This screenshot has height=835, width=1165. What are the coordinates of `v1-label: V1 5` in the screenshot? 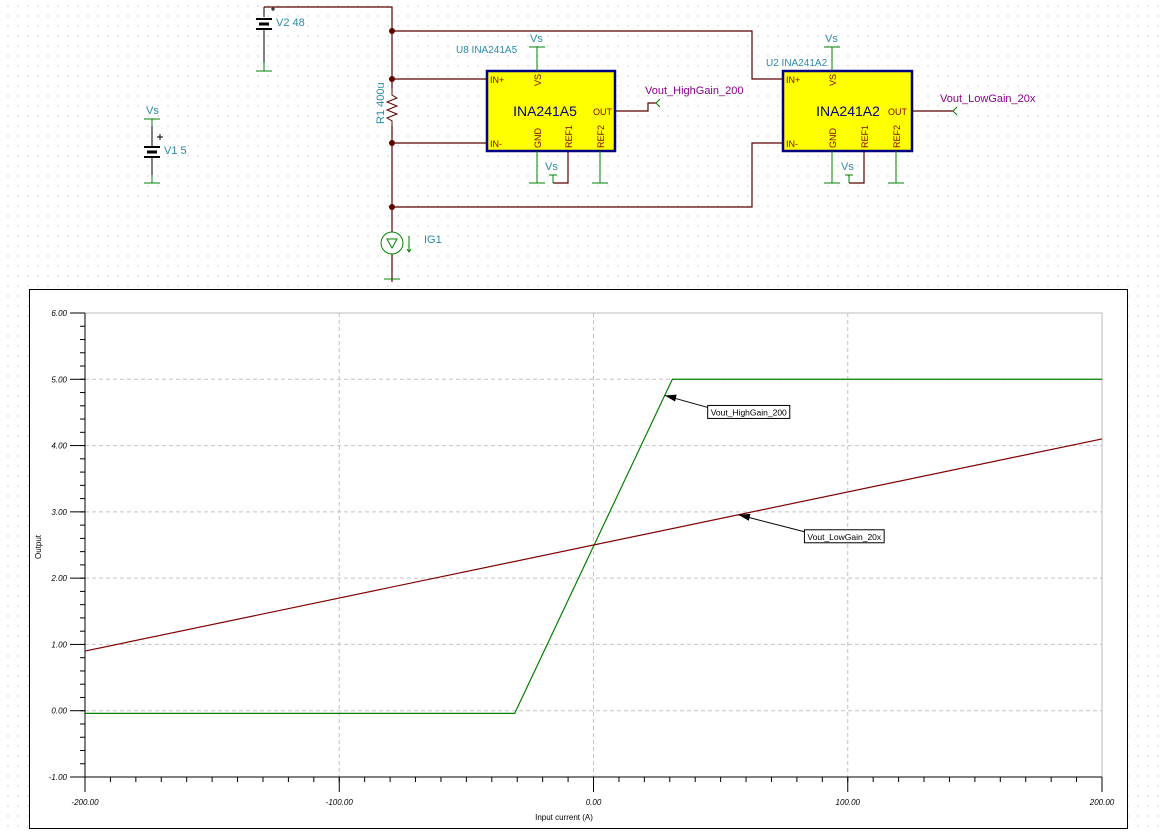 It's located at (175, 151).